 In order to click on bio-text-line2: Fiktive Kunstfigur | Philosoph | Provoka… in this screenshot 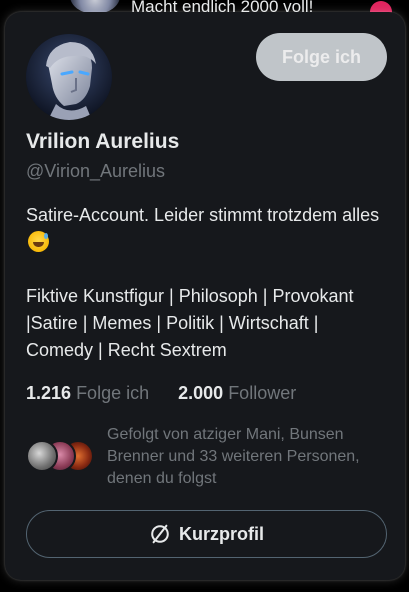, I will do `click(190, 323)`.